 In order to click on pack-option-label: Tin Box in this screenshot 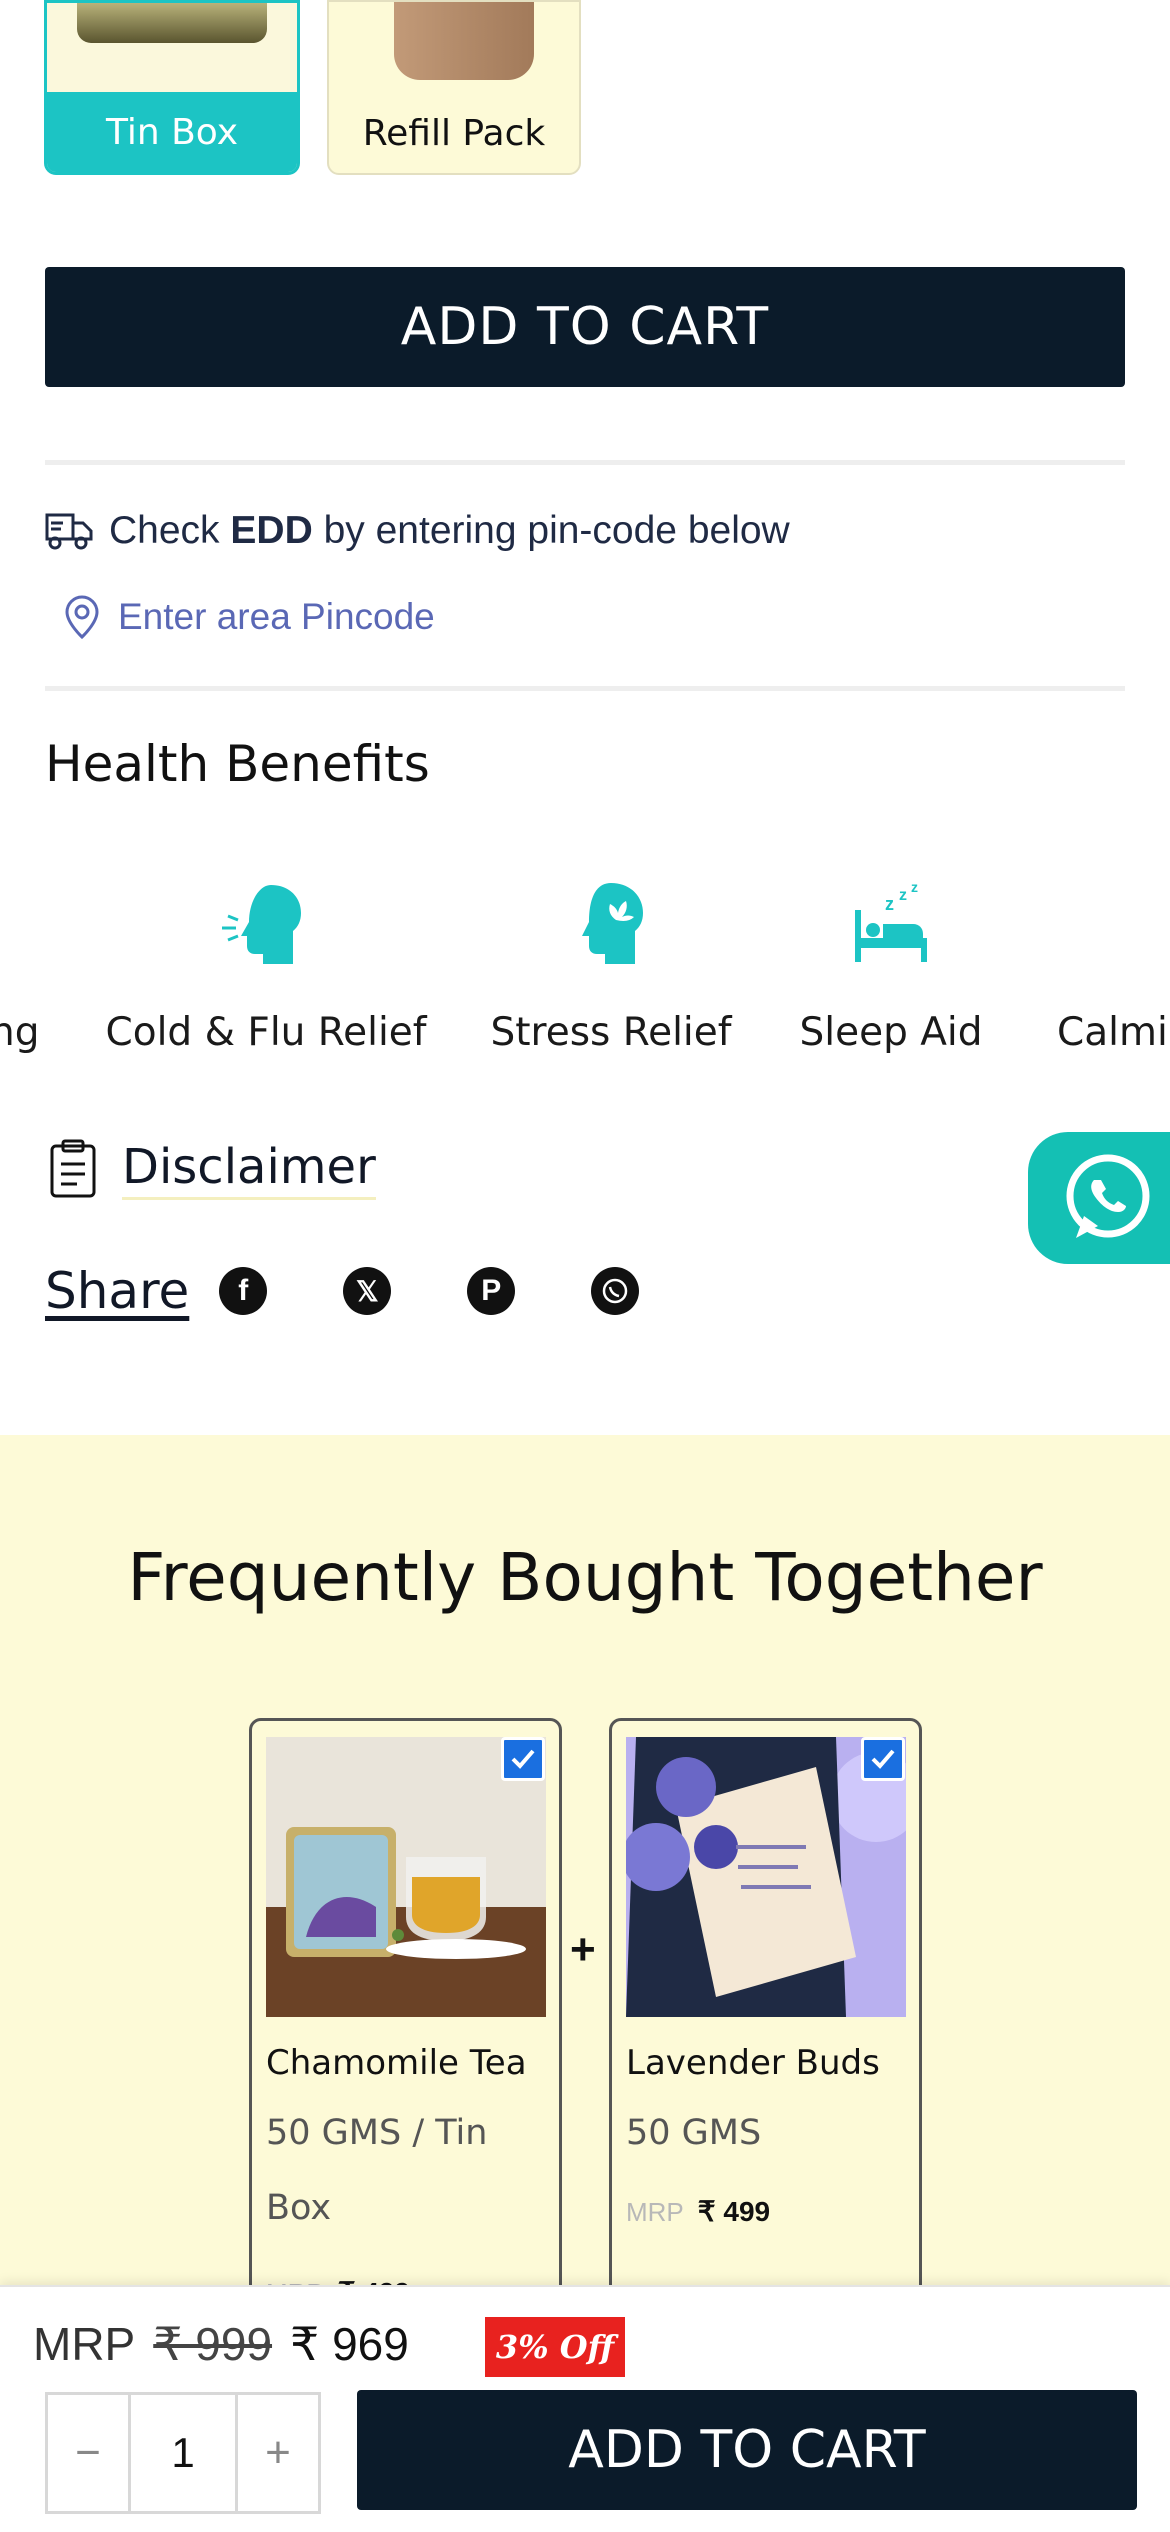, I will do `click(172, 132)`.